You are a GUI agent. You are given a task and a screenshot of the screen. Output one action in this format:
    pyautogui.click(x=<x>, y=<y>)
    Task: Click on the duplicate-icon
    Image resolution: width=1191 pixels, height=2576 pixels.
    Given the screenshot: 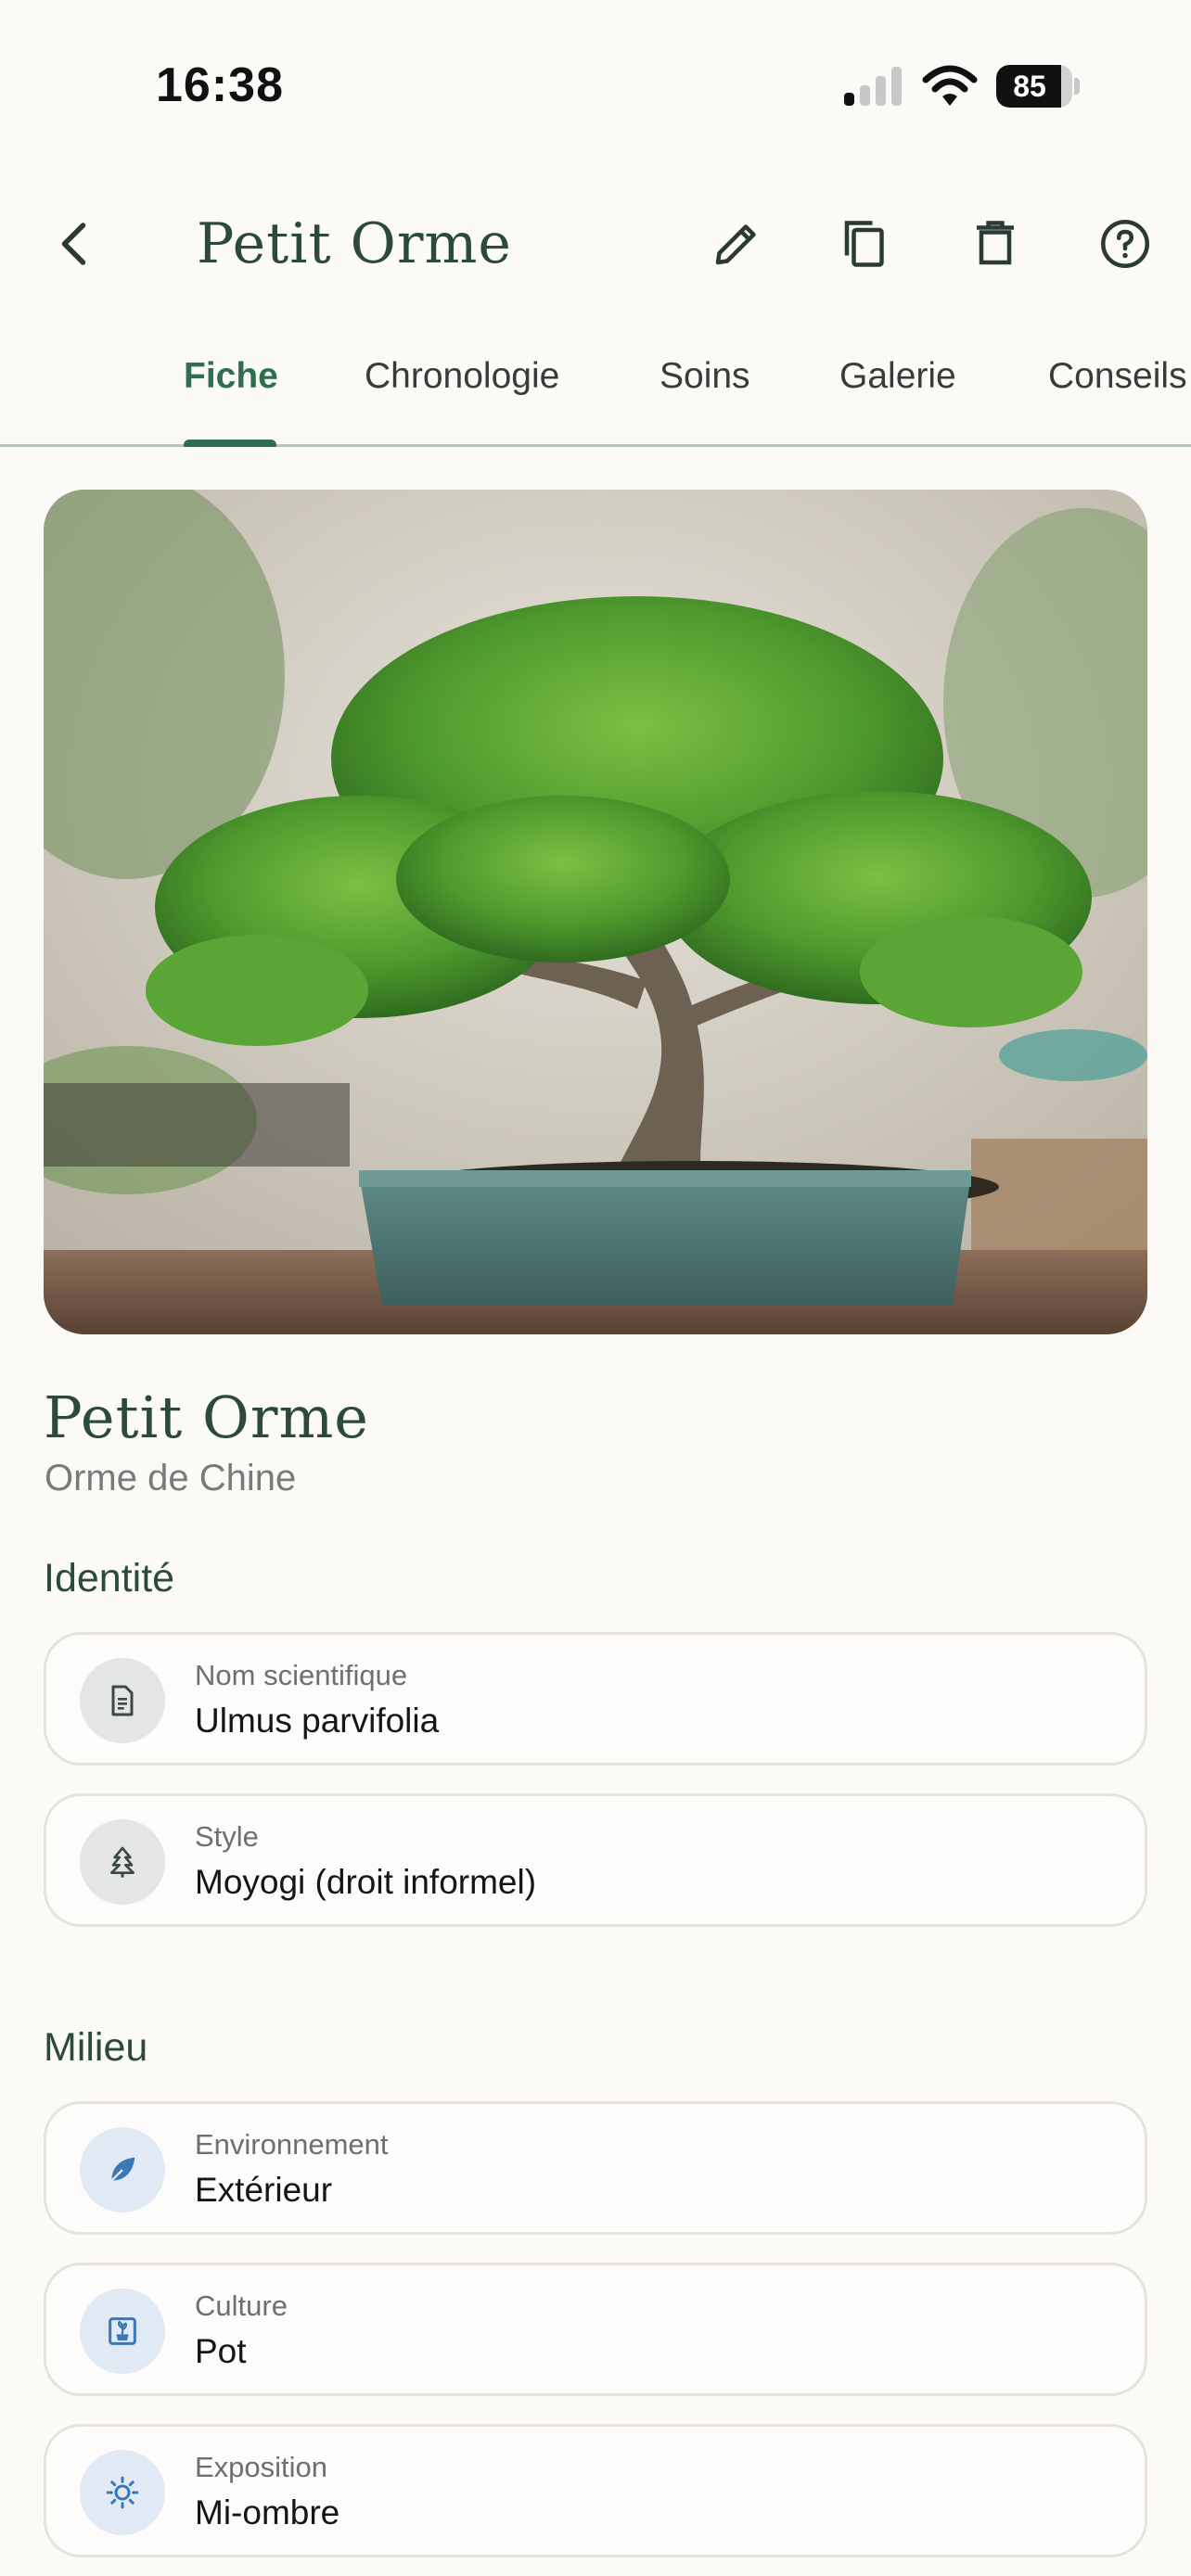 What is the action you would take?
    pyautogui.click(x=866, y=244)
    